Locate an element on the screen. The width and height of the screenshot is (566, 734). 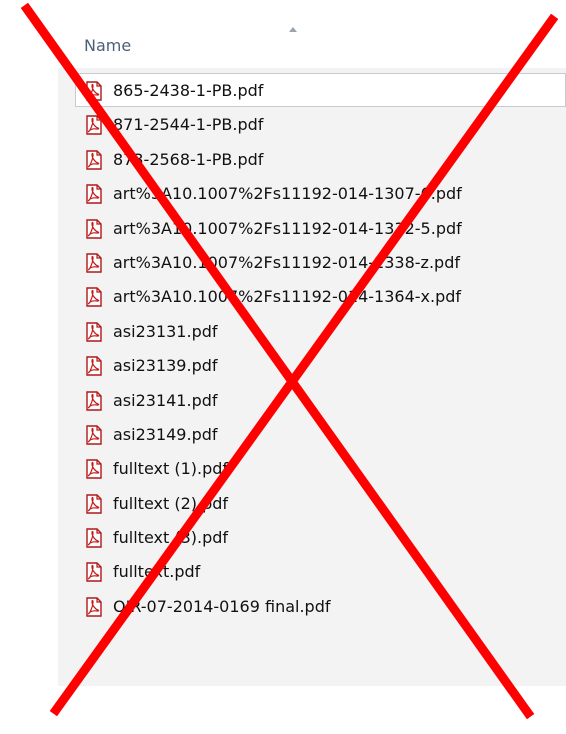
file-name: fulltext (2).pdf is located at coordinates (171, 503).